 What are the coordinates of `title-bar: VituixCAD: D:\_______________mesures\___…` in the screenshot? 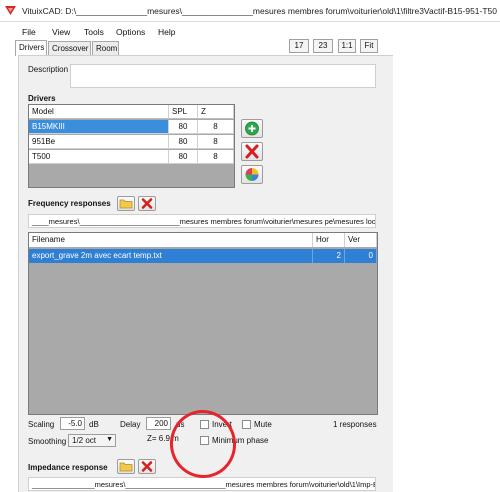 It's located at (250, 11).